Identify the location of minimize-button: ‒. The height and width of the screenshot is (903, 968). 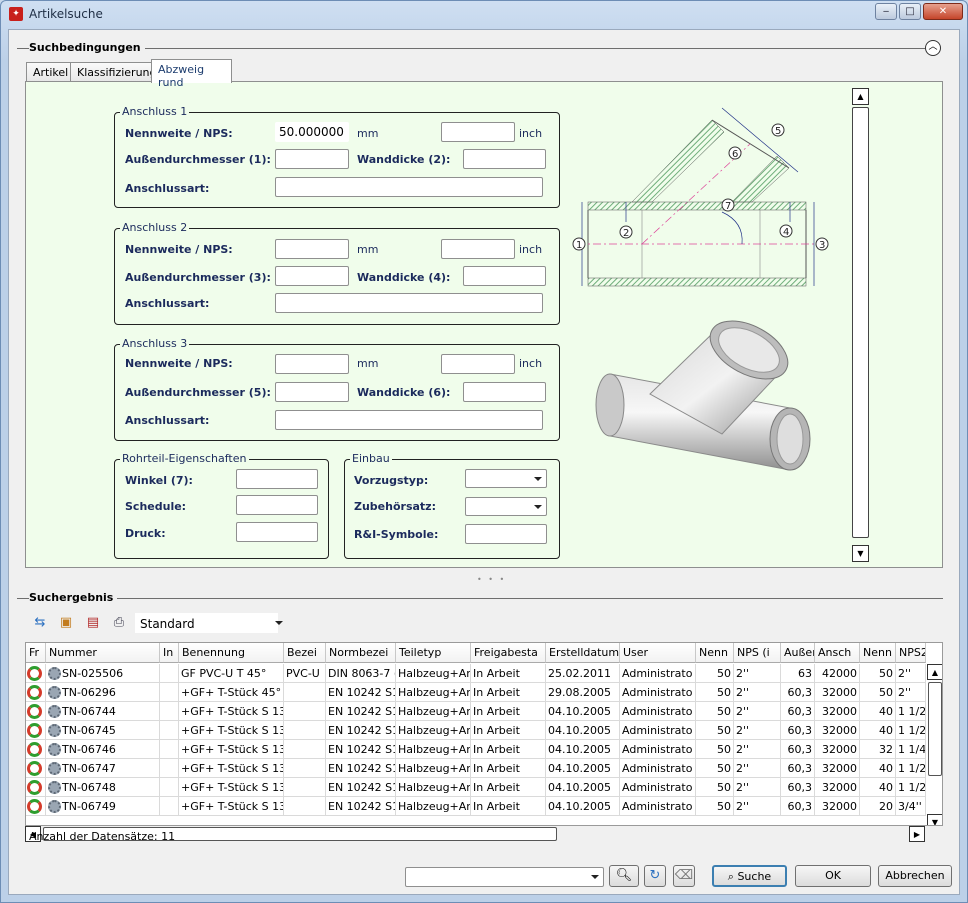
(886, 11).